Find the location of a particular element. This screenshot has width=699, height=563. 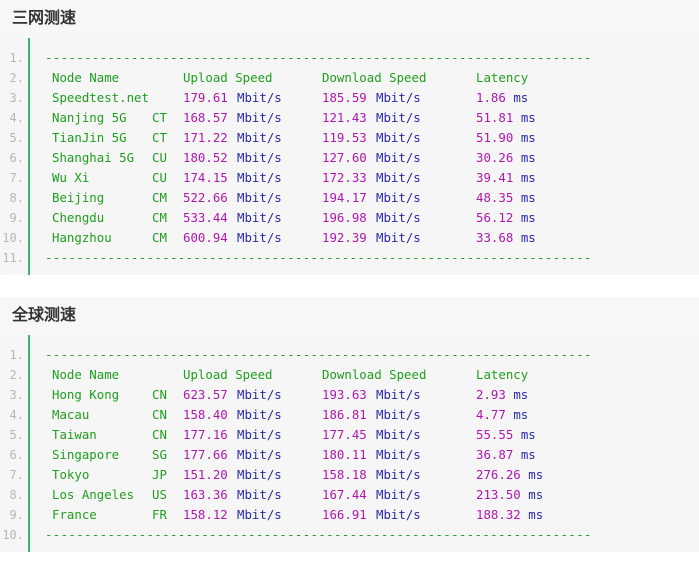

line-number-gutter: 1. 2. 3. 4. 5. 6. 7. 8. 9. 10. 11. is located at coordinates (15, 156).